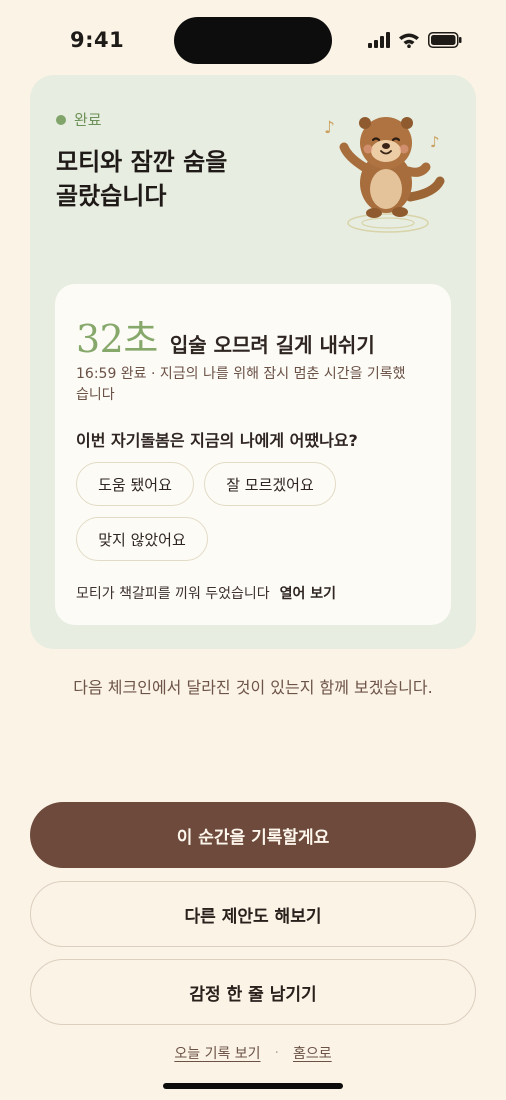 The height and width of the screenshot is (1100, 506). I want to click on status-dot-icon, so click(61, 119).